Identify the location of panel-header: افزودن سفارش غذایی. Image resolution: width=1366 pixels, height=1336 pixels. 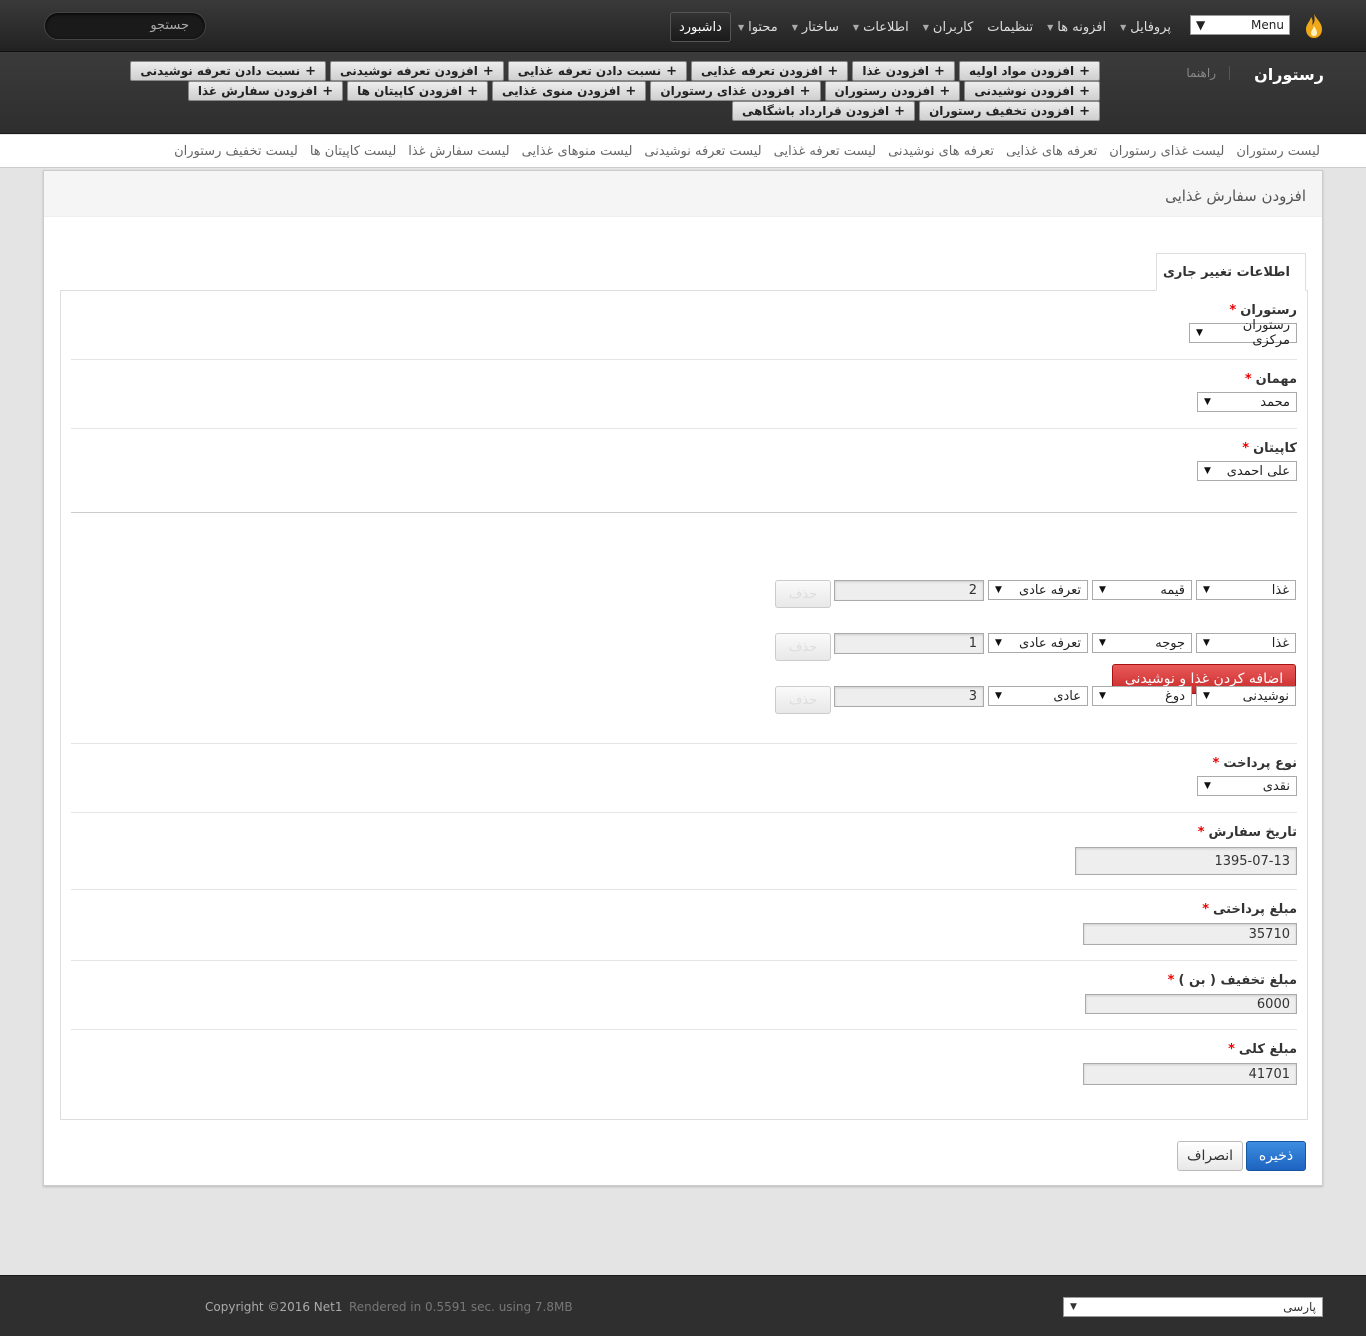
(683, 194).